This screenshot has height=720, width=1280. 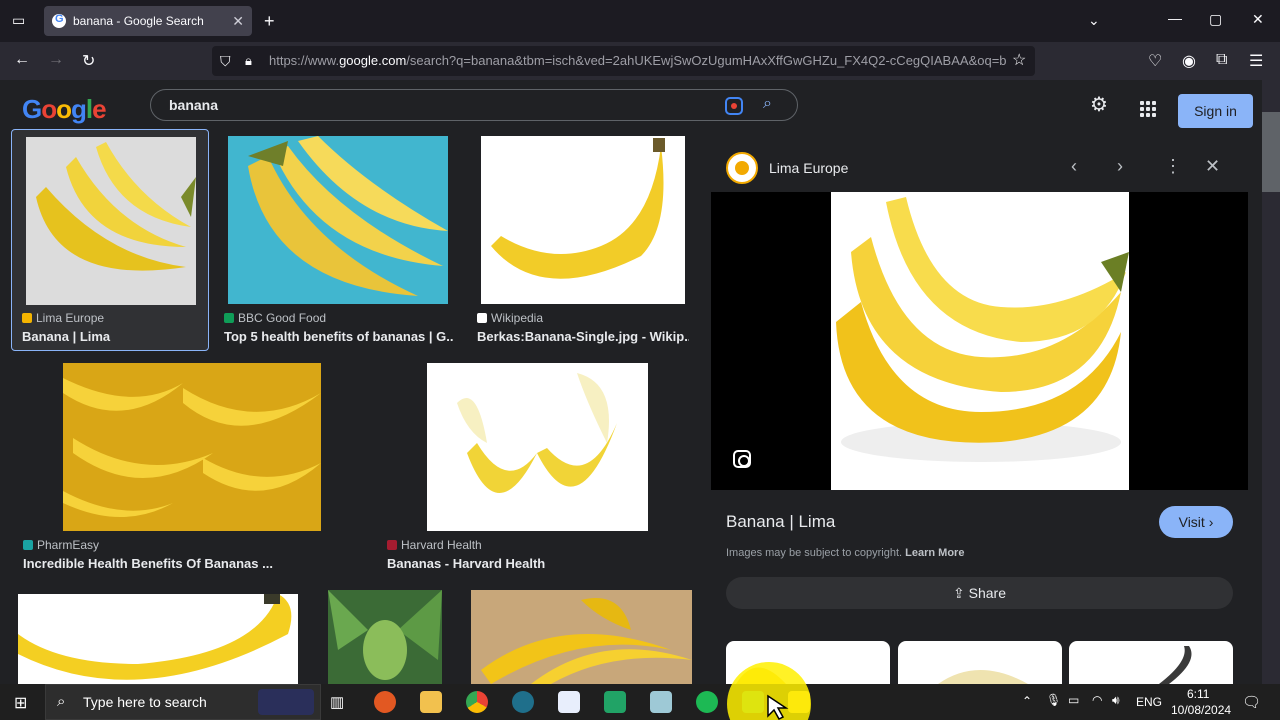 I want to click on learn-more-link: Learn More, so click(x=934, y=553).